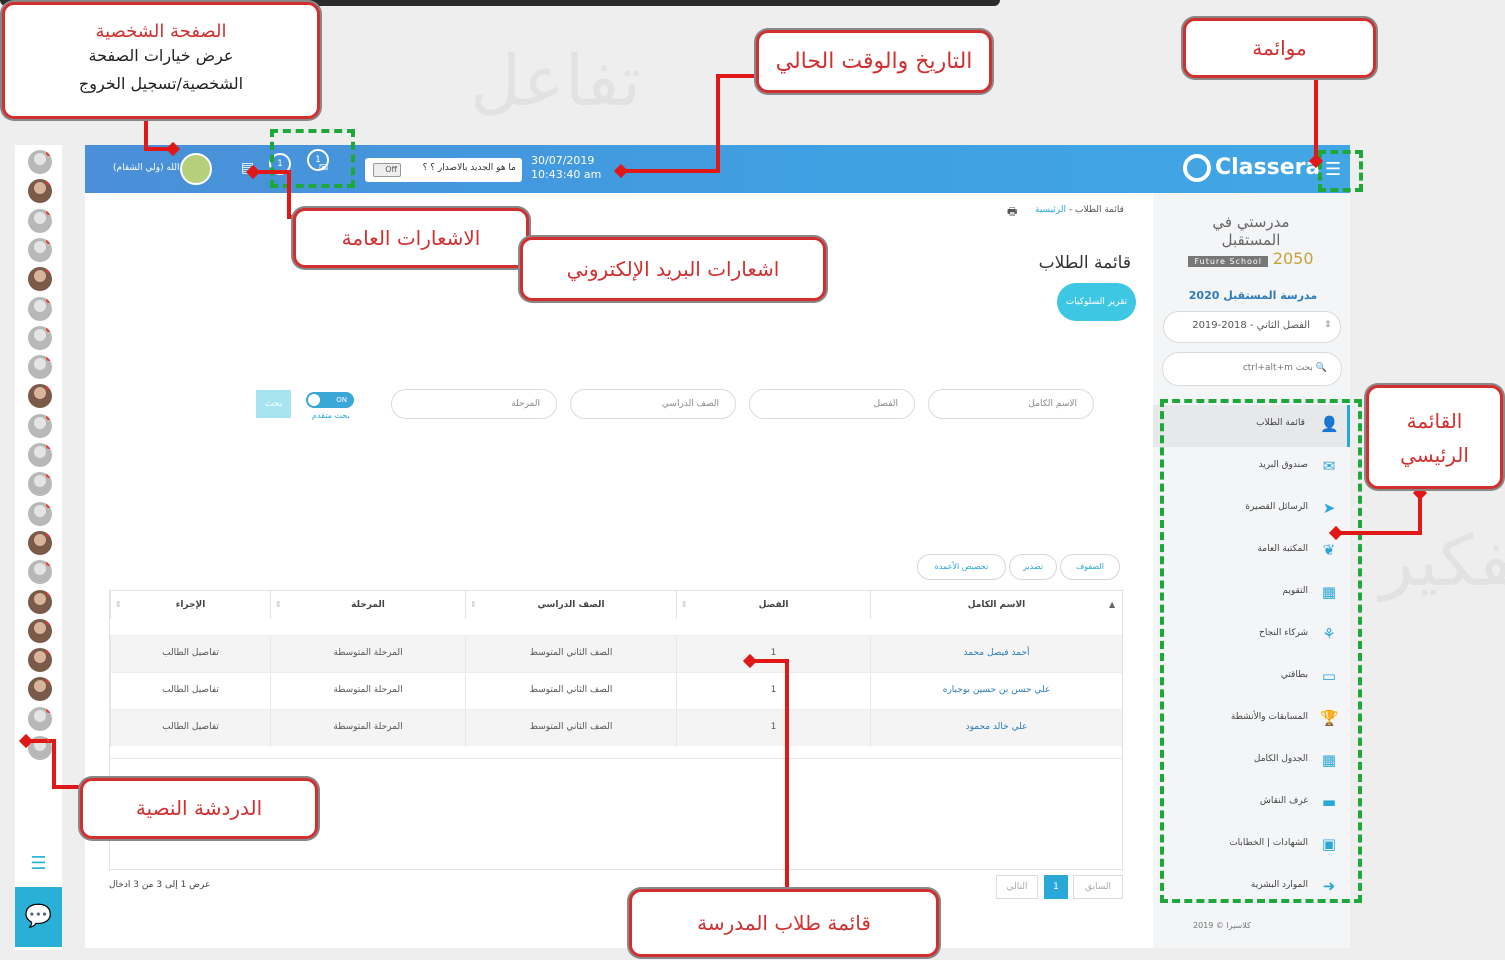 This screenshot has height=960, width=1505. Describe the element at coordinates (1253, 295) in the screenshot. I see `school-name: مدرسة المستقبل 2020` at that location.